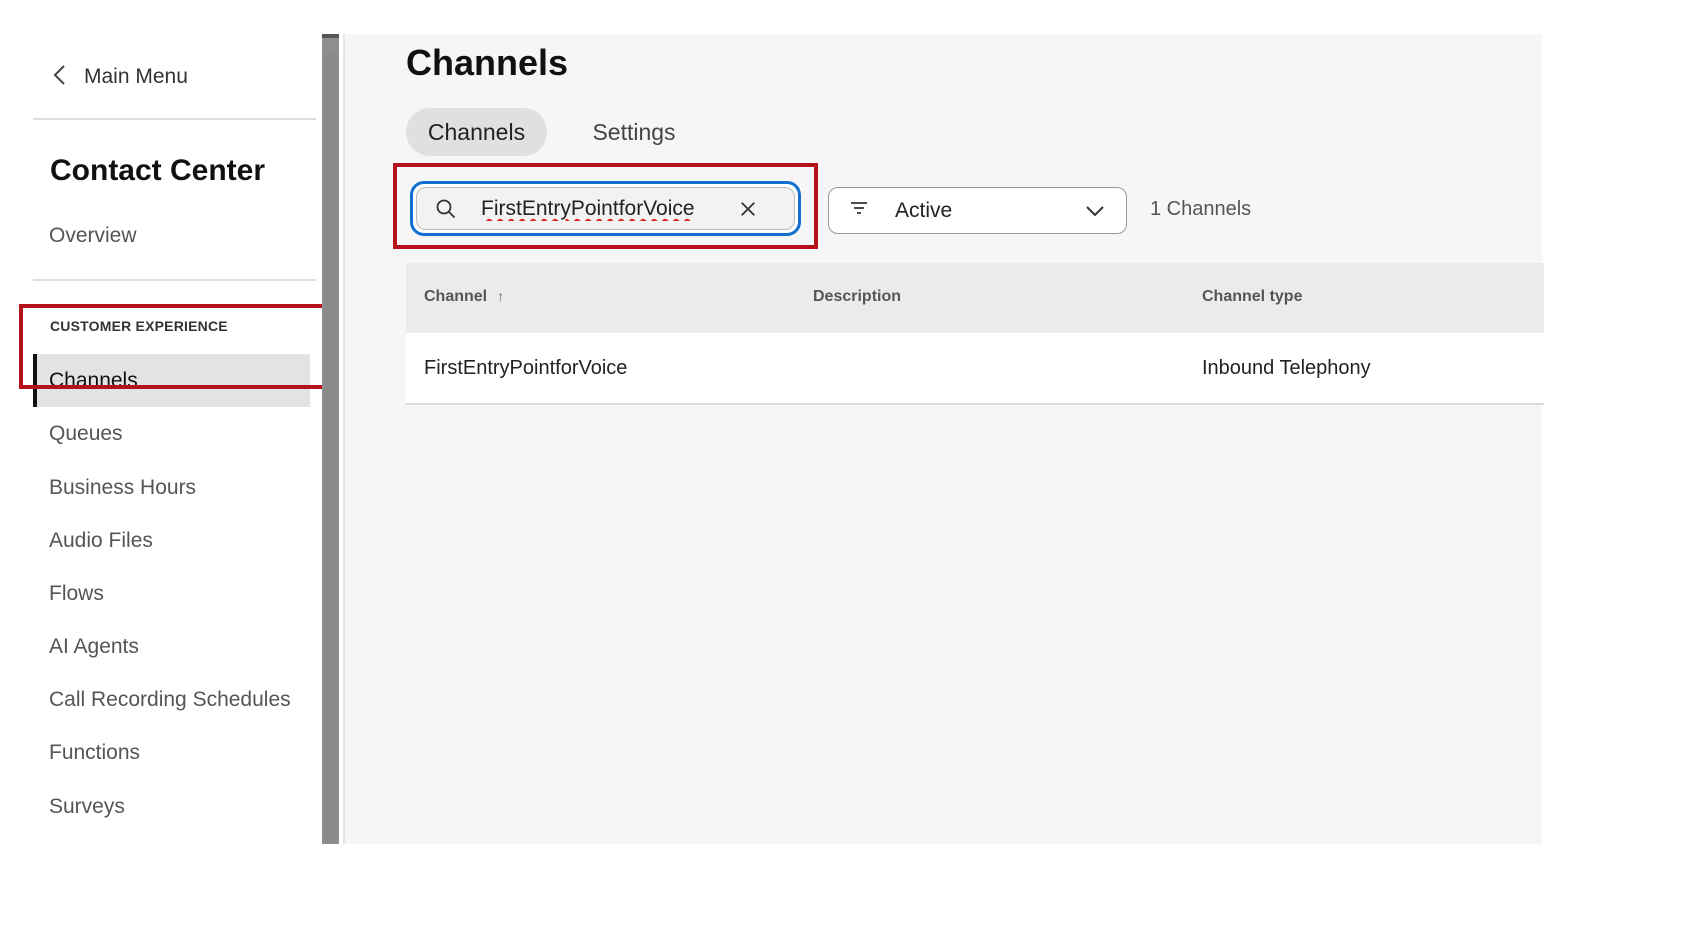  Describe the element at coordinates (87, 807) in the screenshot. I see `sidebar-item-surveys: Surveys` at that location.